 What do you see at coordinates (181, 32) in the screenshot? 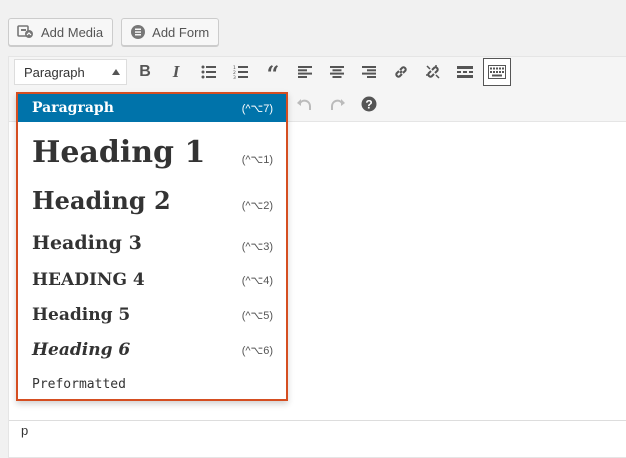
I see `add-form-label: Add Form` at bounding box center [181, 32].